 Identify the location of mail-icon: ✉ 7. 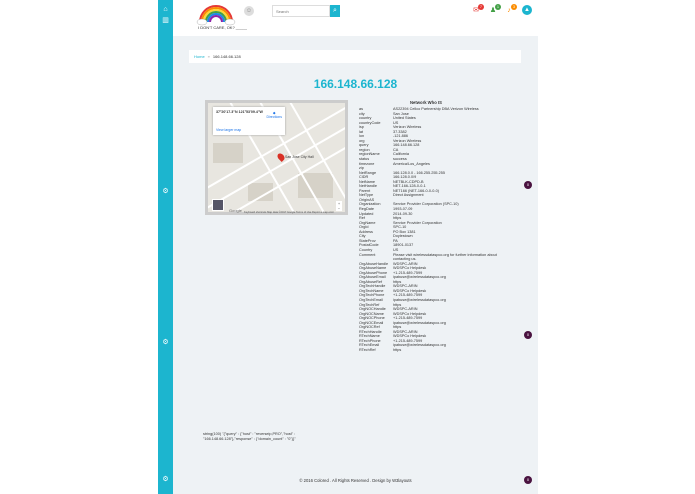
(477, 10).